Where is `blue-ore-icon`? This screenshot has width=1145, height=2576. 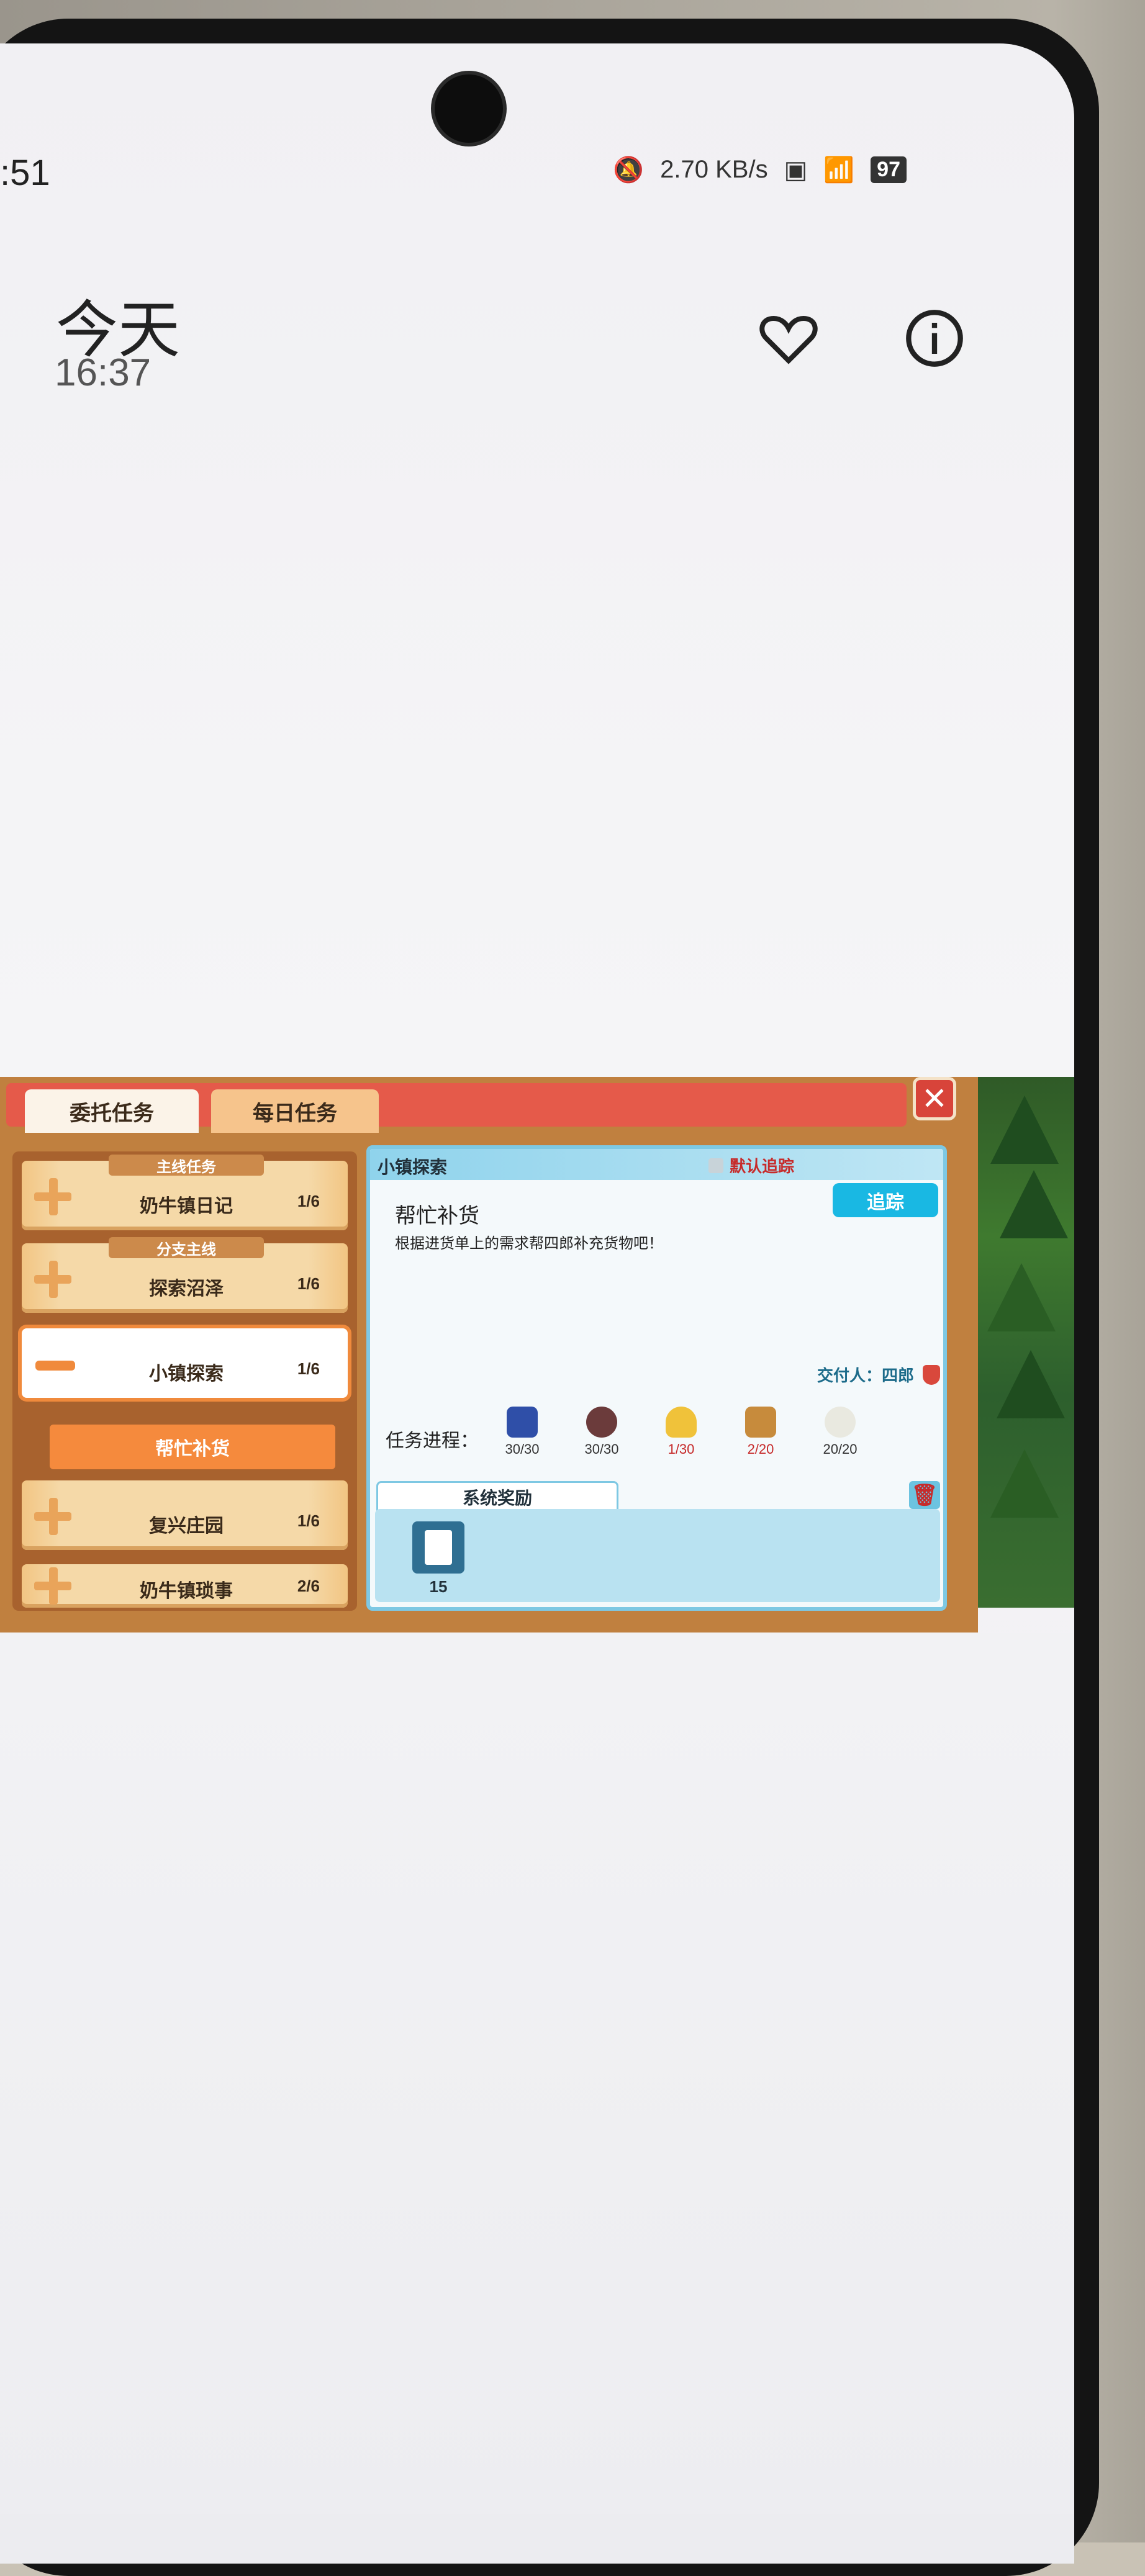
blue-ore-icon is located at coordinates (522, 1422).